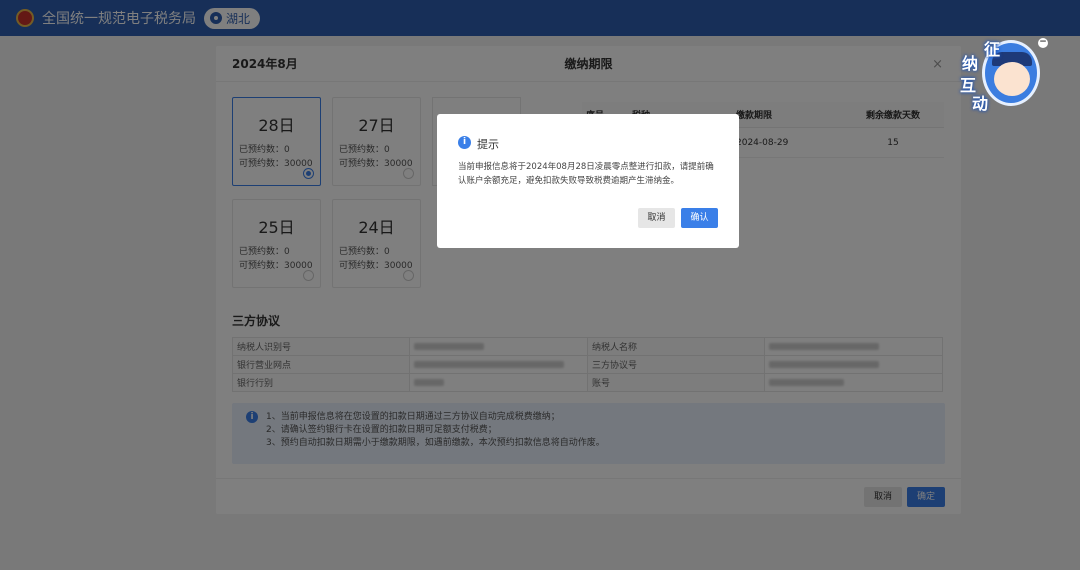 The height and width of the screenshot is (570, 1080). I want to click on prompt-title: 提示, so click(488, 144).